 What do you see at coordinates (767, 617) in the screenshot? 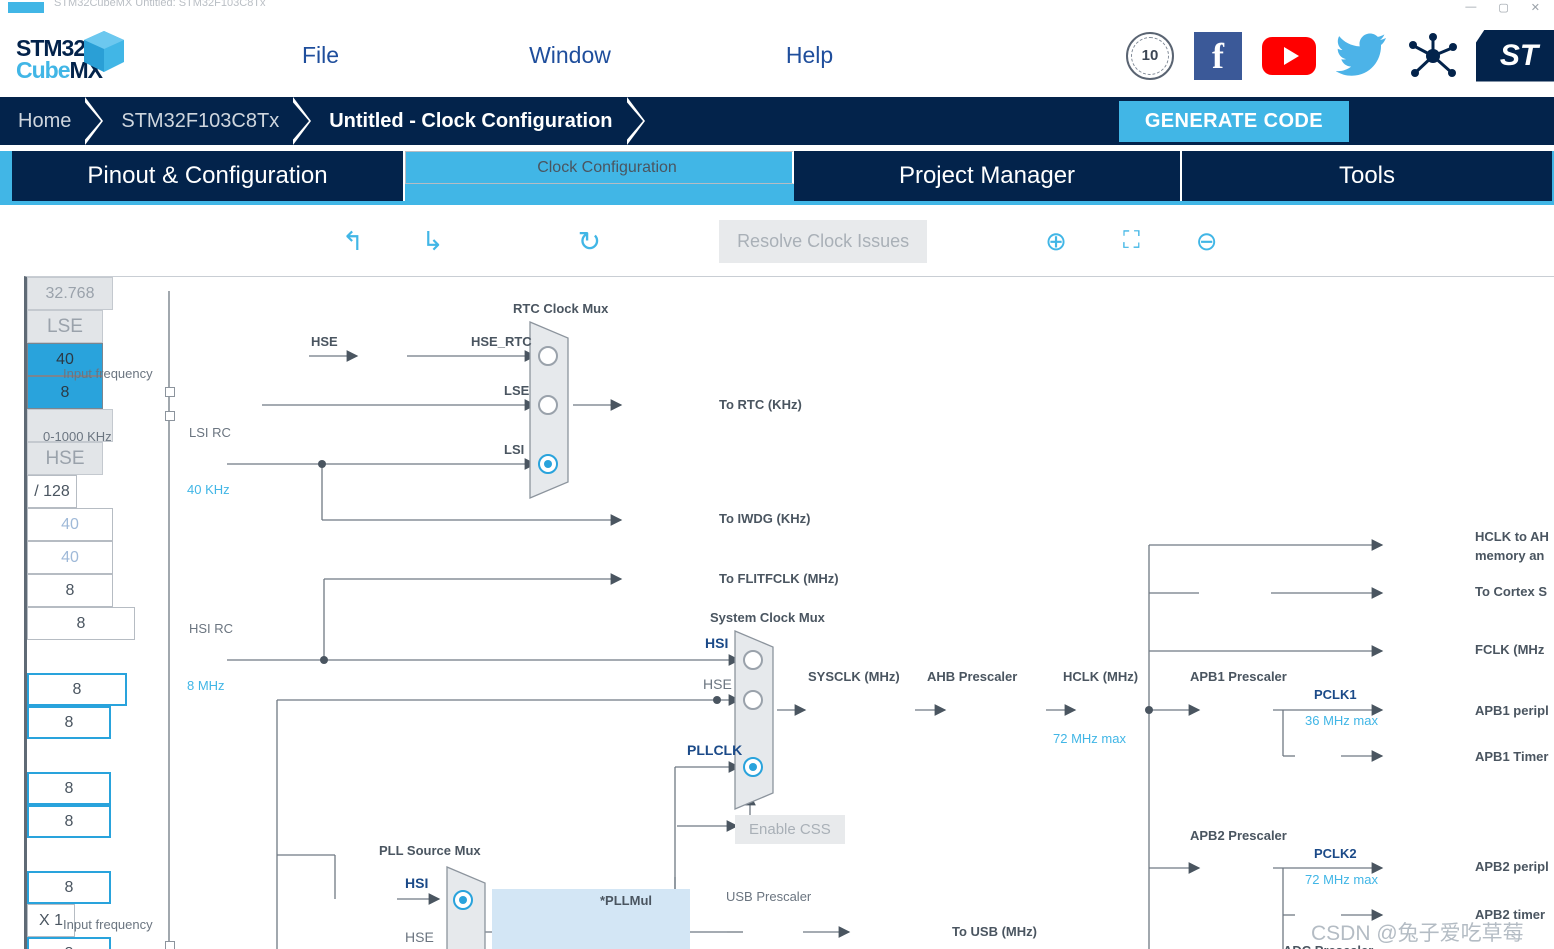
I see `system-clock-mux-title: System Clock Mux` at bounding box center [767, 617].